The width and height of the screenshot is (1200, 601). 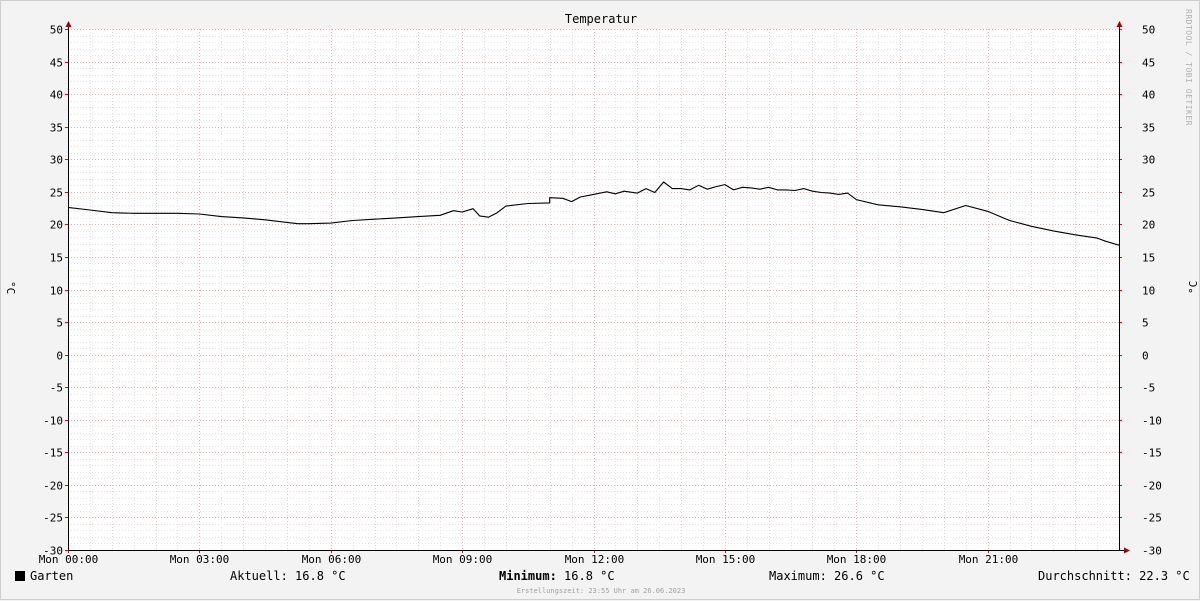 I want to click on legend-durchschnitt: Durchschnitt: 22.3 °C, so click(x=1114, y=576).